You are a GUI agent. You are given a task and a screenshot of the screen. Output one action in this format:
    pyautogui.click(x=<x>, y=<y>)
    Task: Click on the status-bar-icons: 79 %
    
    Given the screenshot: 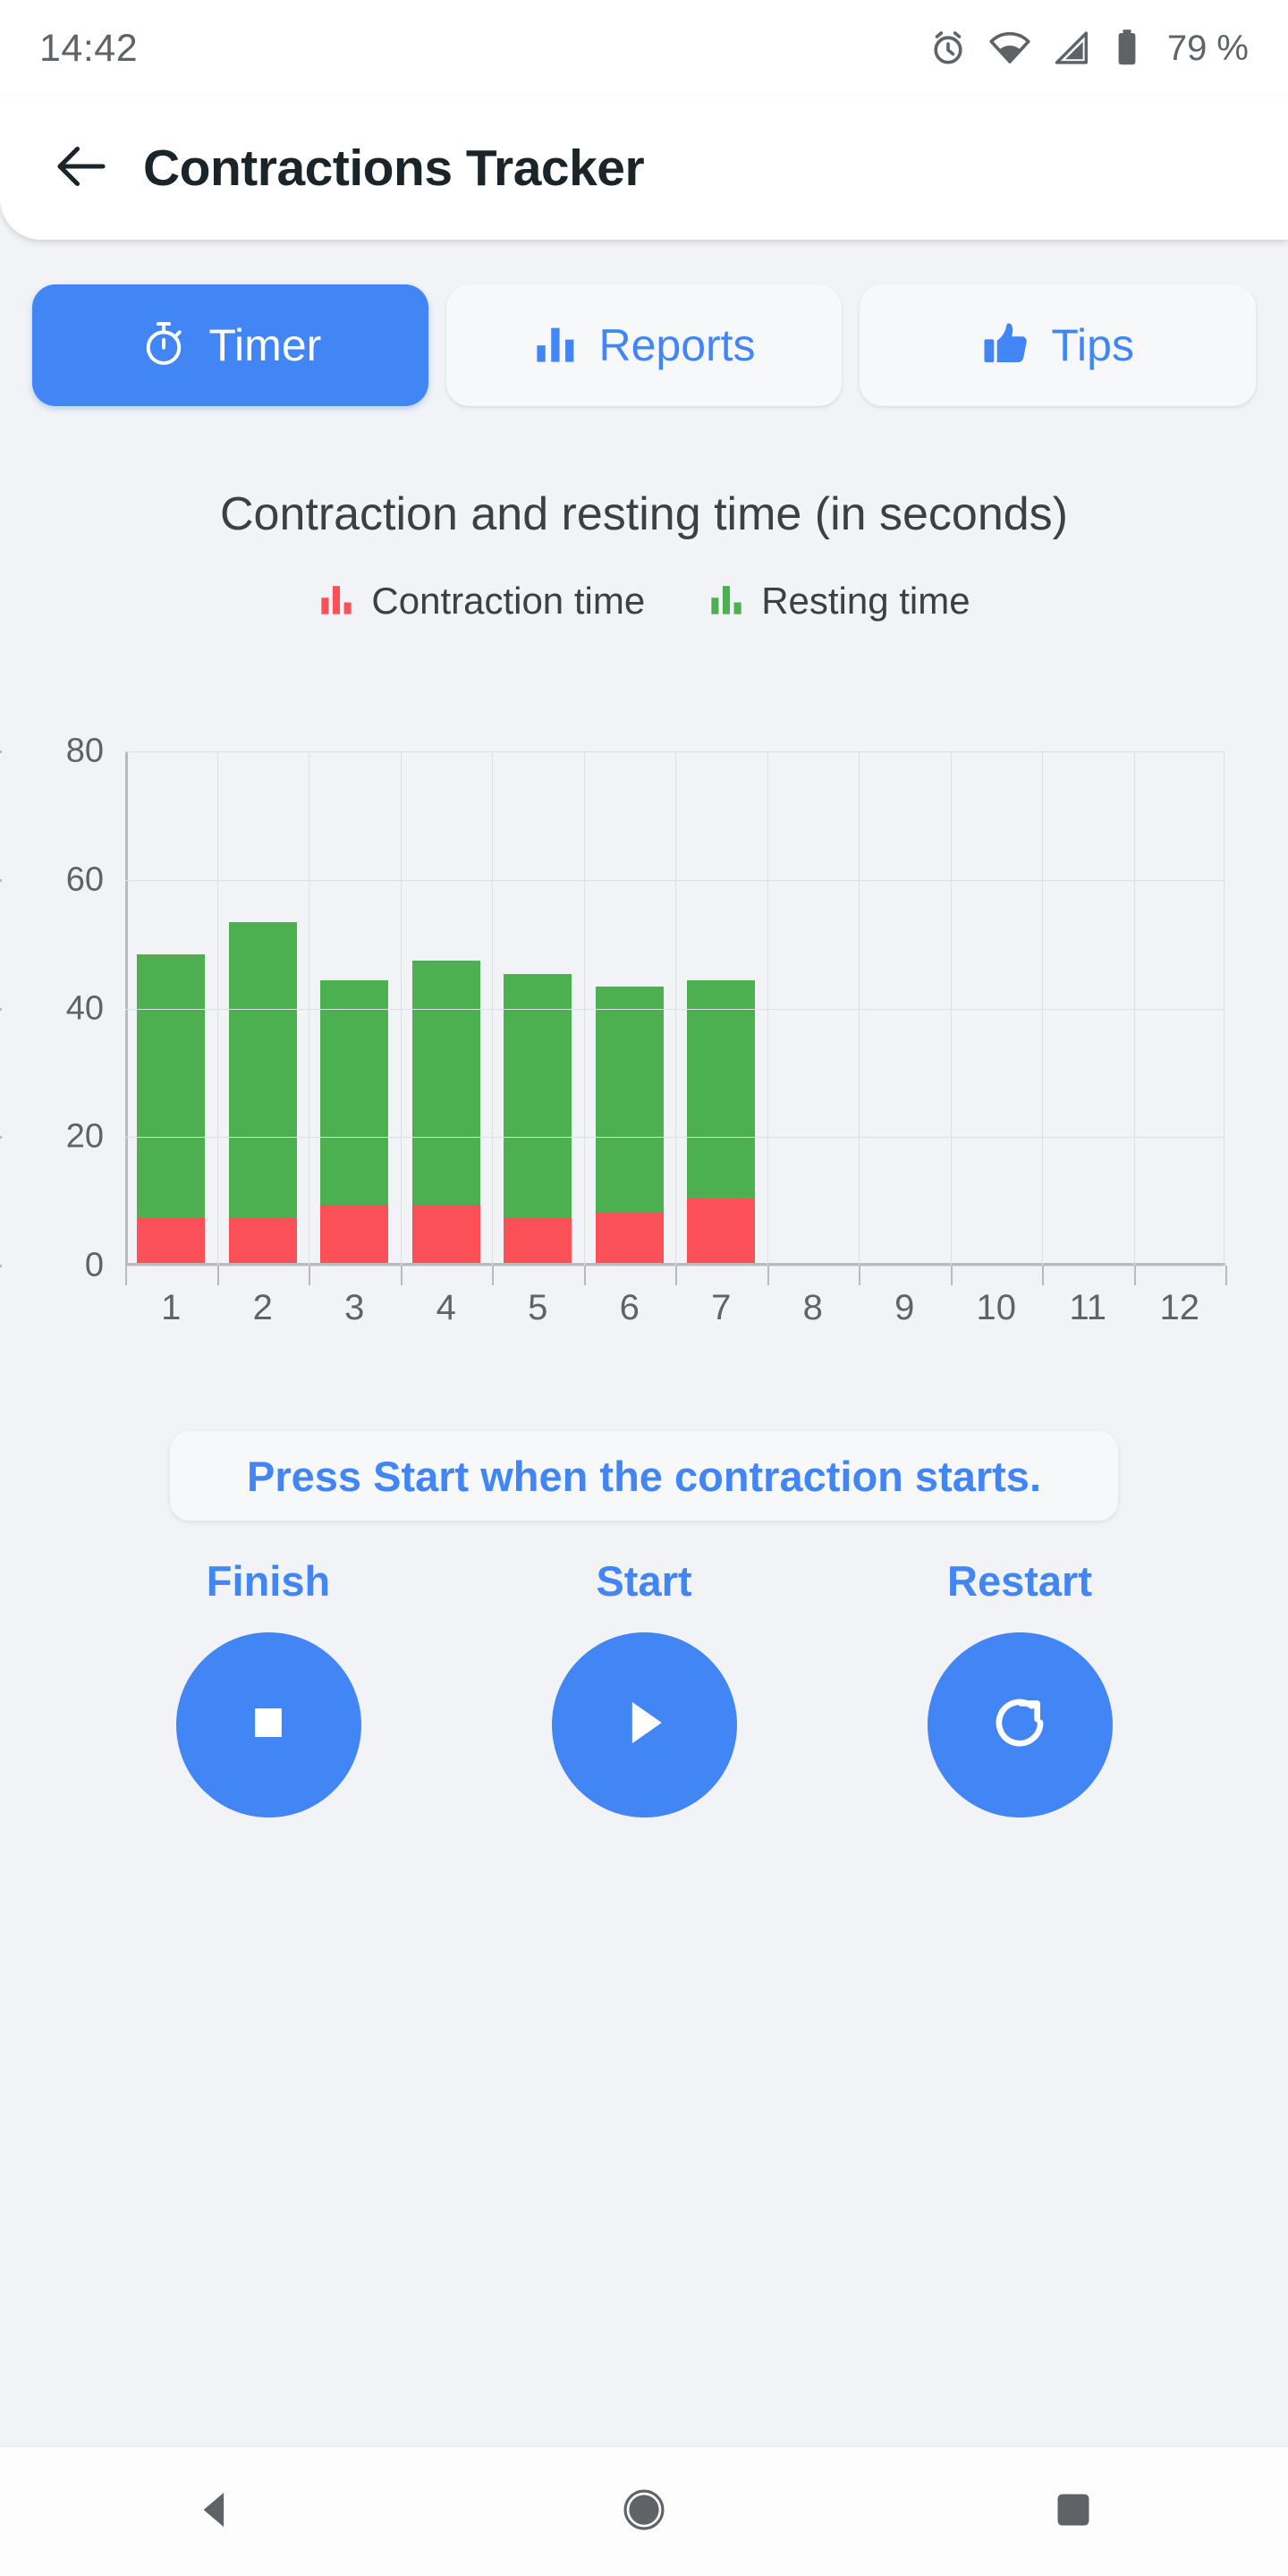 What is the action you would take?
    pyautogui.click(x=1088, y=48)
    